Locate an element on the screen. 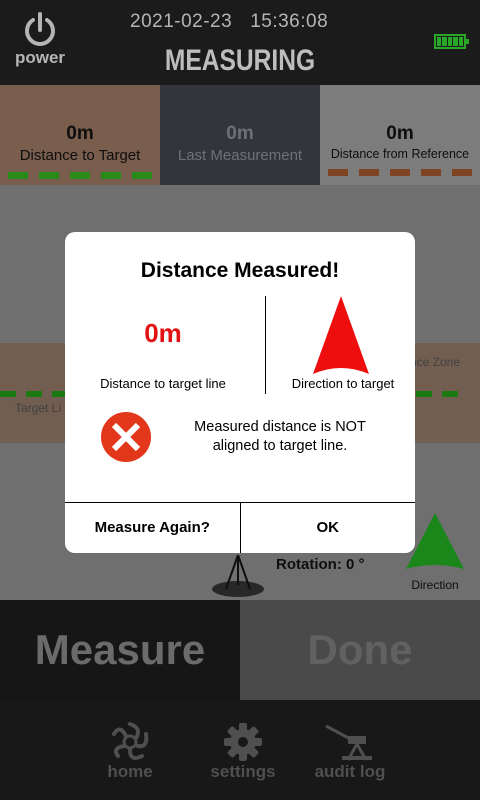 Image resolution: width=480 pixels, height=800 pixels. dialog-distance-value: 0m is located at coordinates (163, 333).